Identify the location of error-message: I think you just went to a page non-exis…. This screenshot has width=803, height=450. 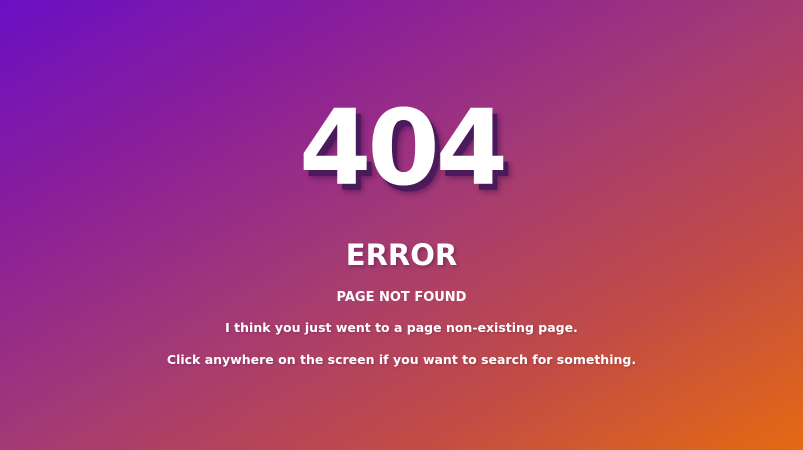
(401, 327).